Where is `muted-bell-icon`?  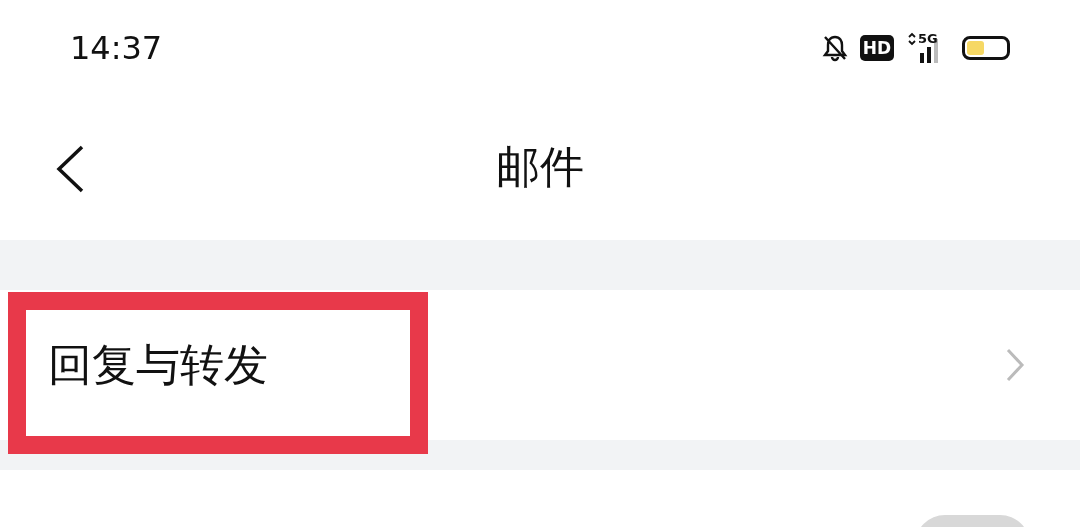
muted-bell-icon is located at coordinates (834, 47).